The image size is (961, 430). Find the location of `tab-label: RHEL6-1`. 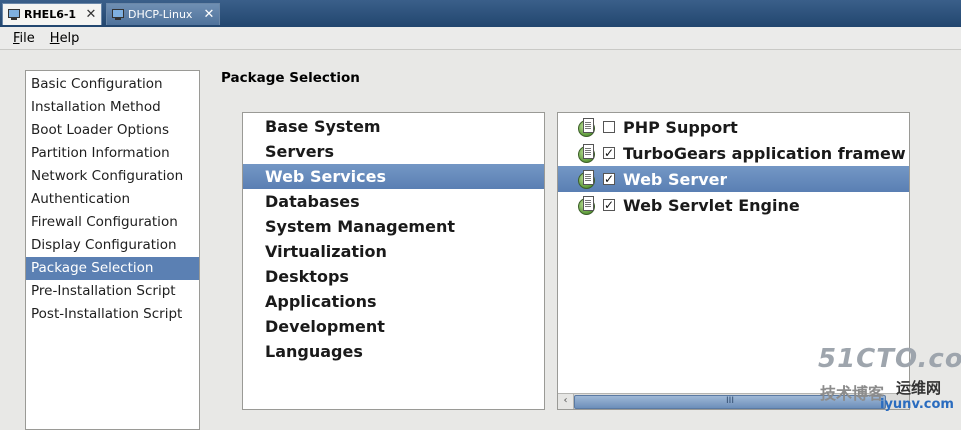

tab-label: RHEL6-1 is located at coordinates (50, 14).